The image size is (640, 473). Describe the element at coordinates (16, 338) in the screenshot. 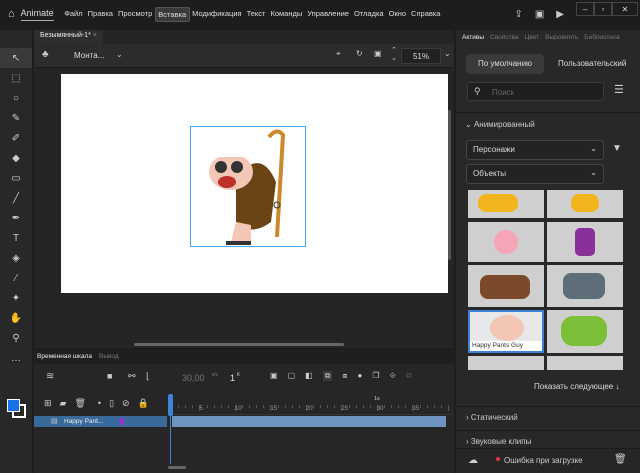

I see `zoom-tool-icon: ⚲` at that location.